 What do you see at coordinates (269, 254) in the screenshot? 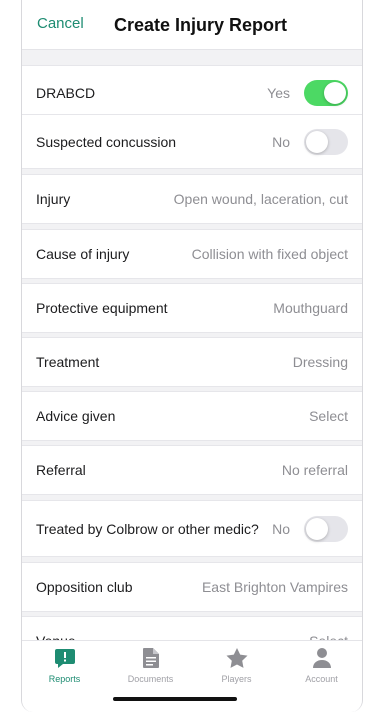
I see `row-value: Collision with fixed object` at bounding box center [269, 254].